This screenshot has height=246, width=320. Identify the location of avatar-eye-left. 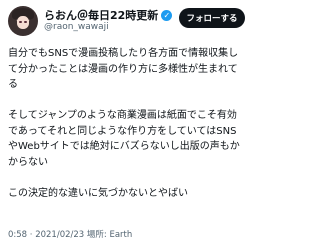
(20, 22).